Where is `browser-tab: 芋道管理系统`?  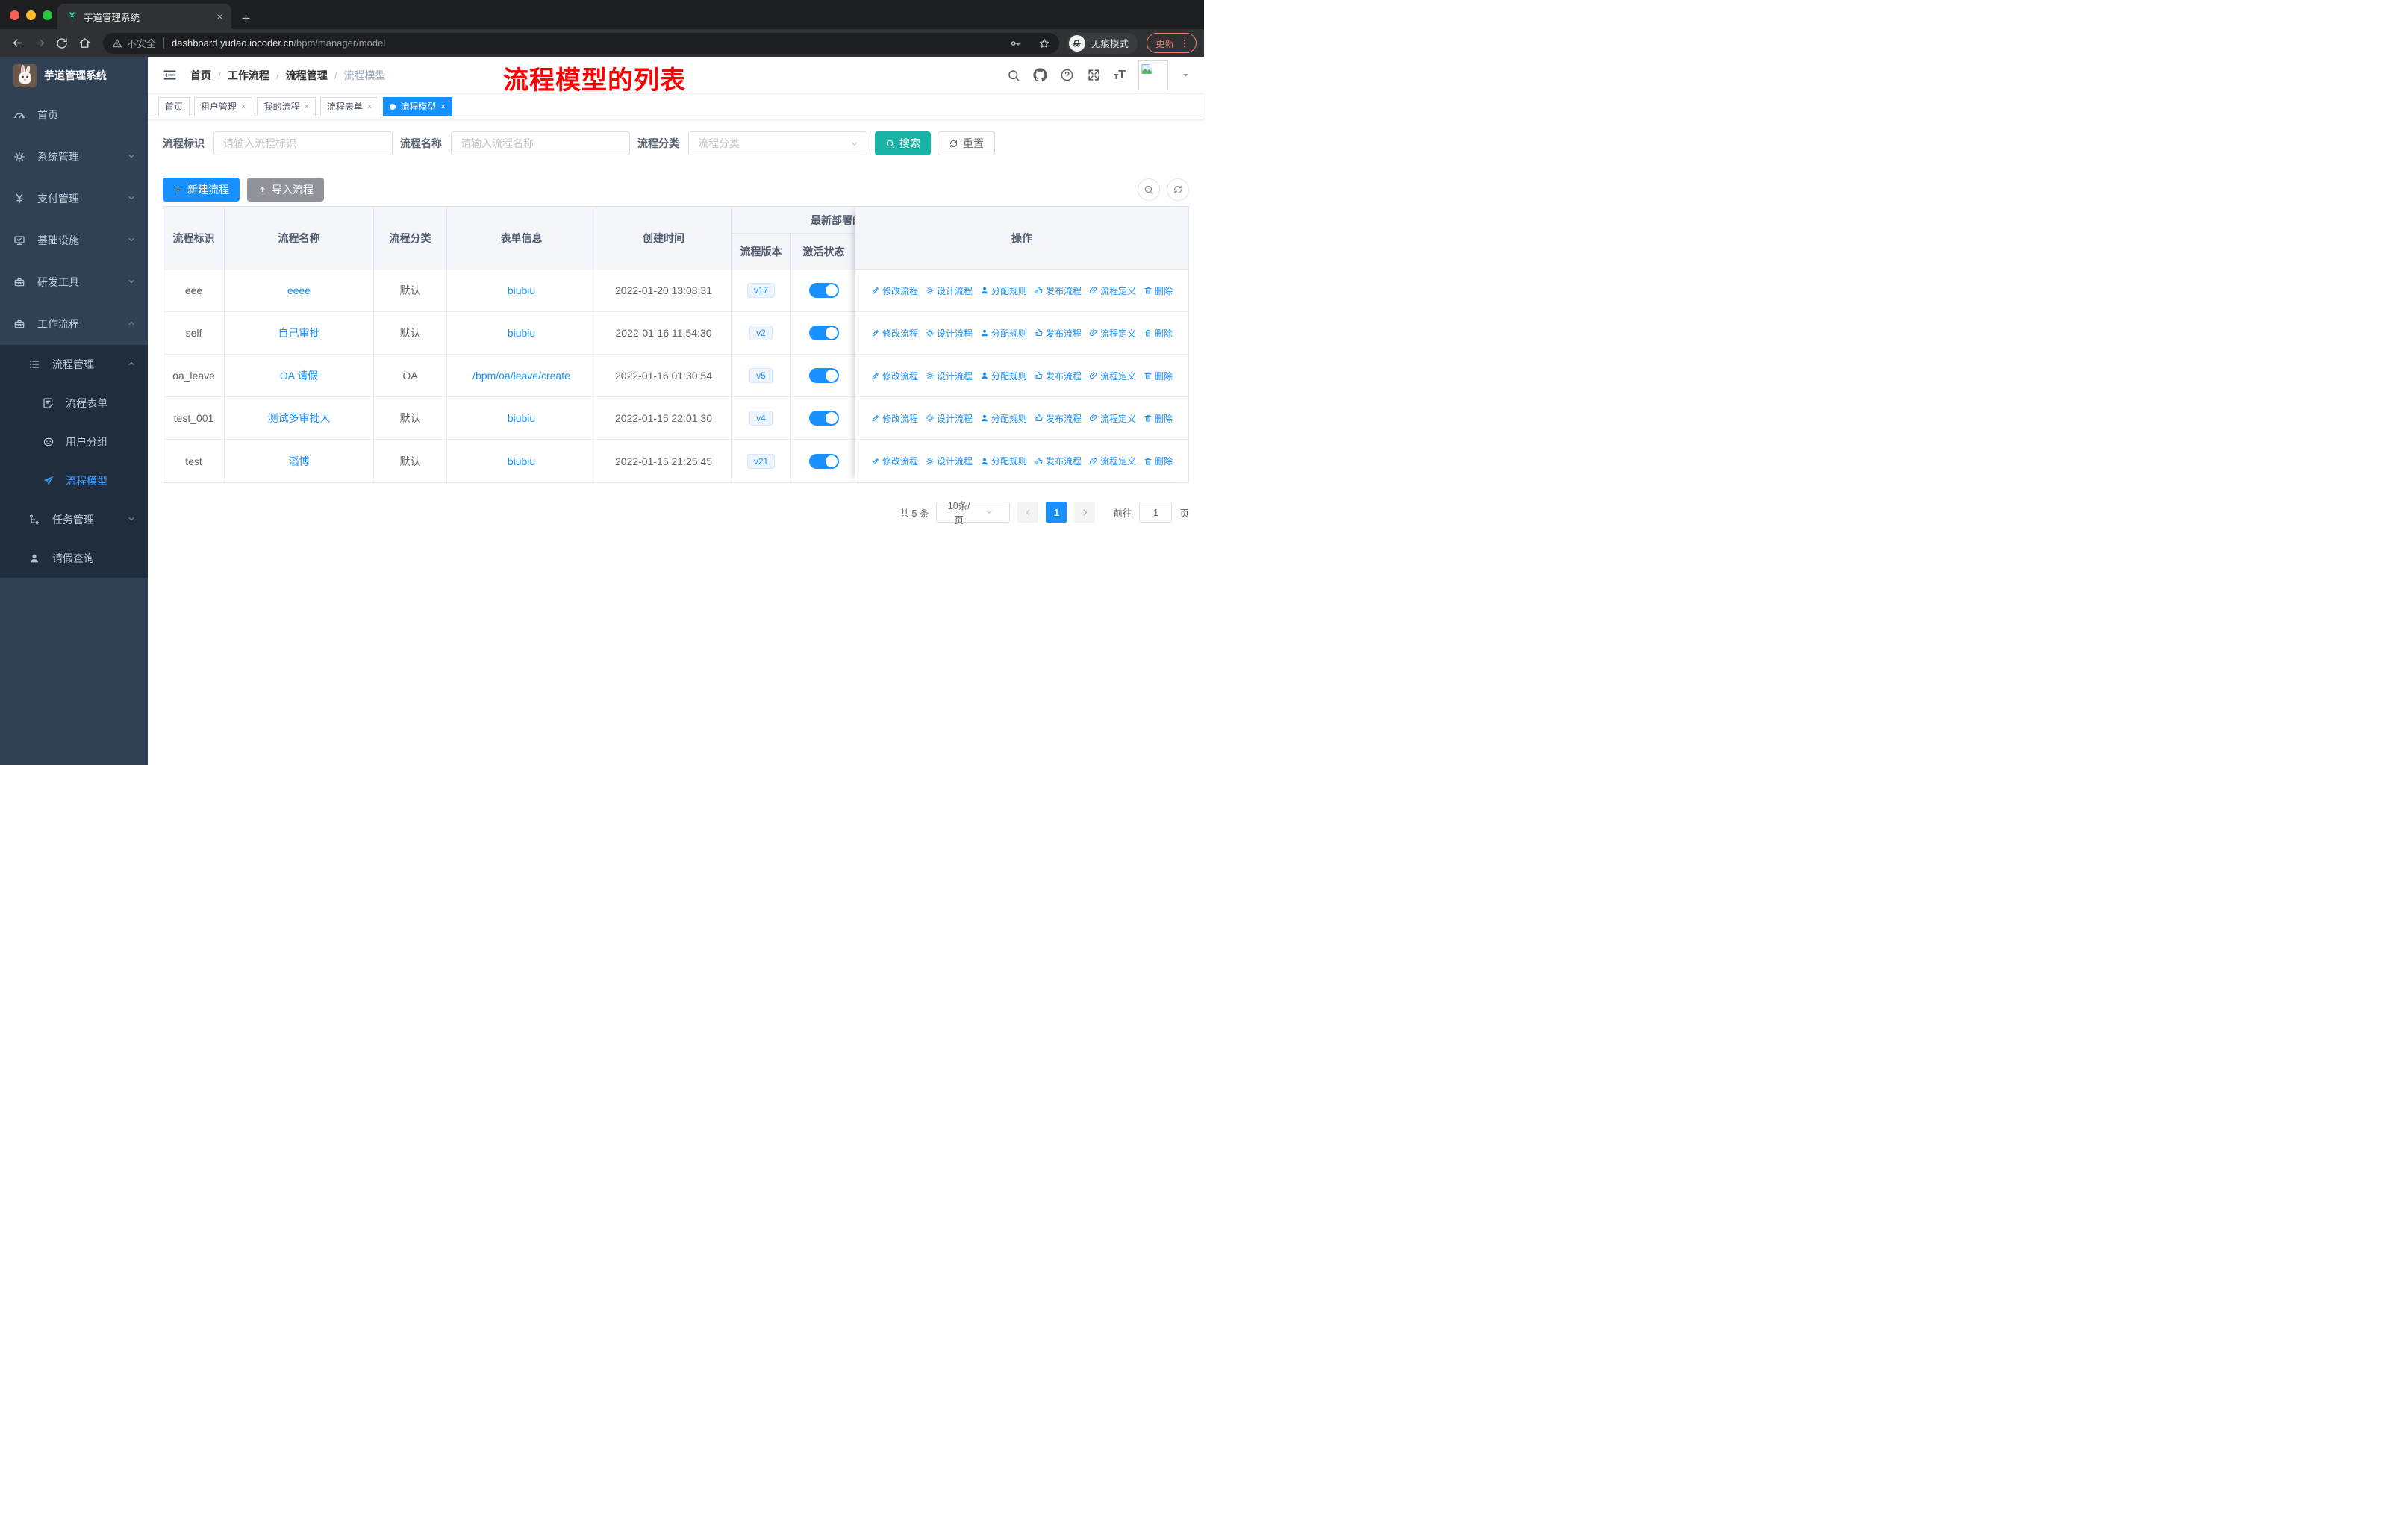
browser-tab: 芋道管理系统 is located at coordinates (144, 16).